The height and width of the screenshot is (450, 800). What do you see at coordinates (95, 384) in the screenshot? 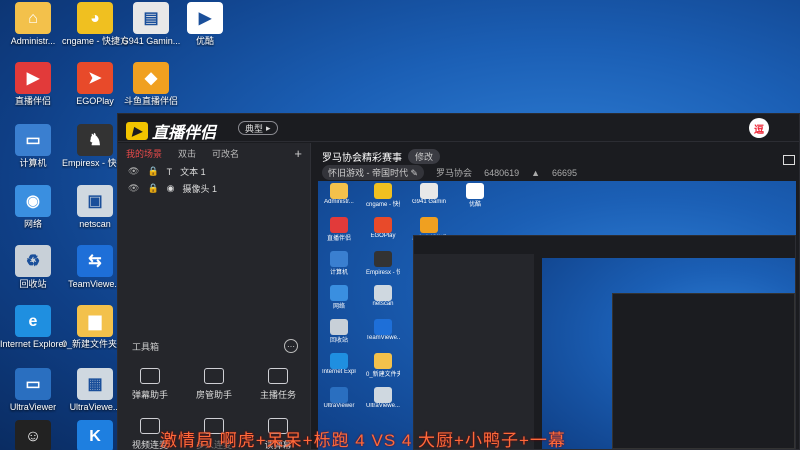
I see `installer-icon: ▦` at bounding box center [95, 384].